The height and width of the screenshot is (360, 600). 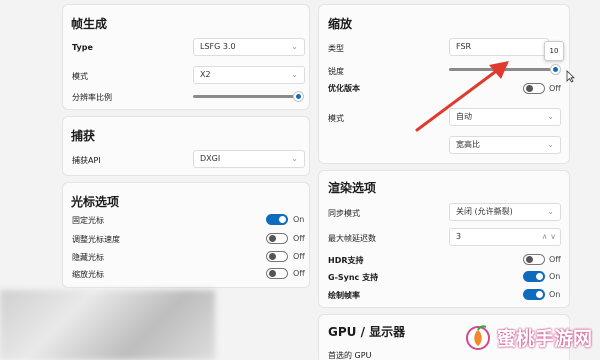 I want to click on gsync-toggle, so click(x=534, y=276).